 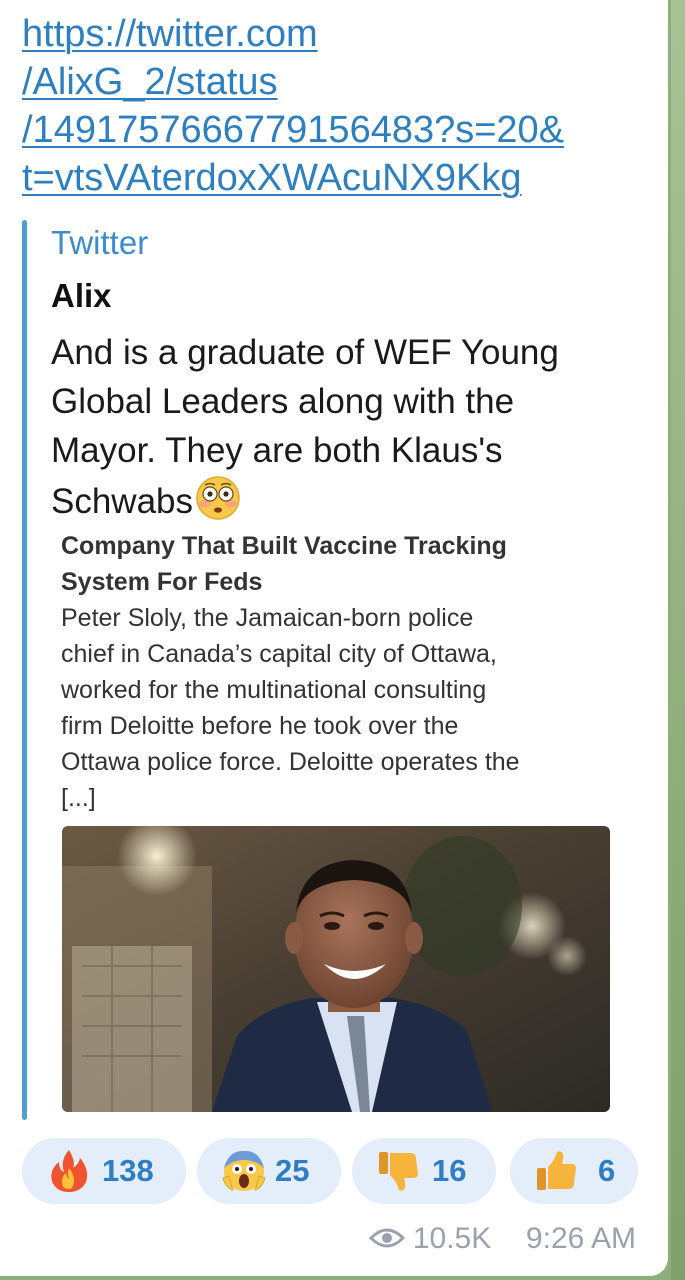 I want to click on eye-icon, so click(x=386, y=1236).